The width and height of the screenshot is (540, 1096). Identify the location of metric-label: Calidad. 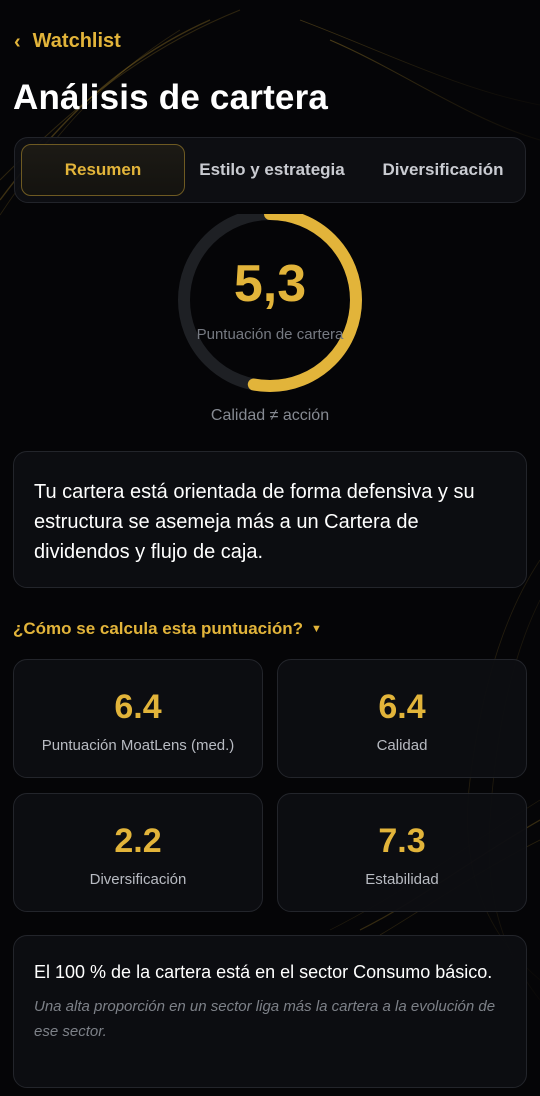
(402, 745).